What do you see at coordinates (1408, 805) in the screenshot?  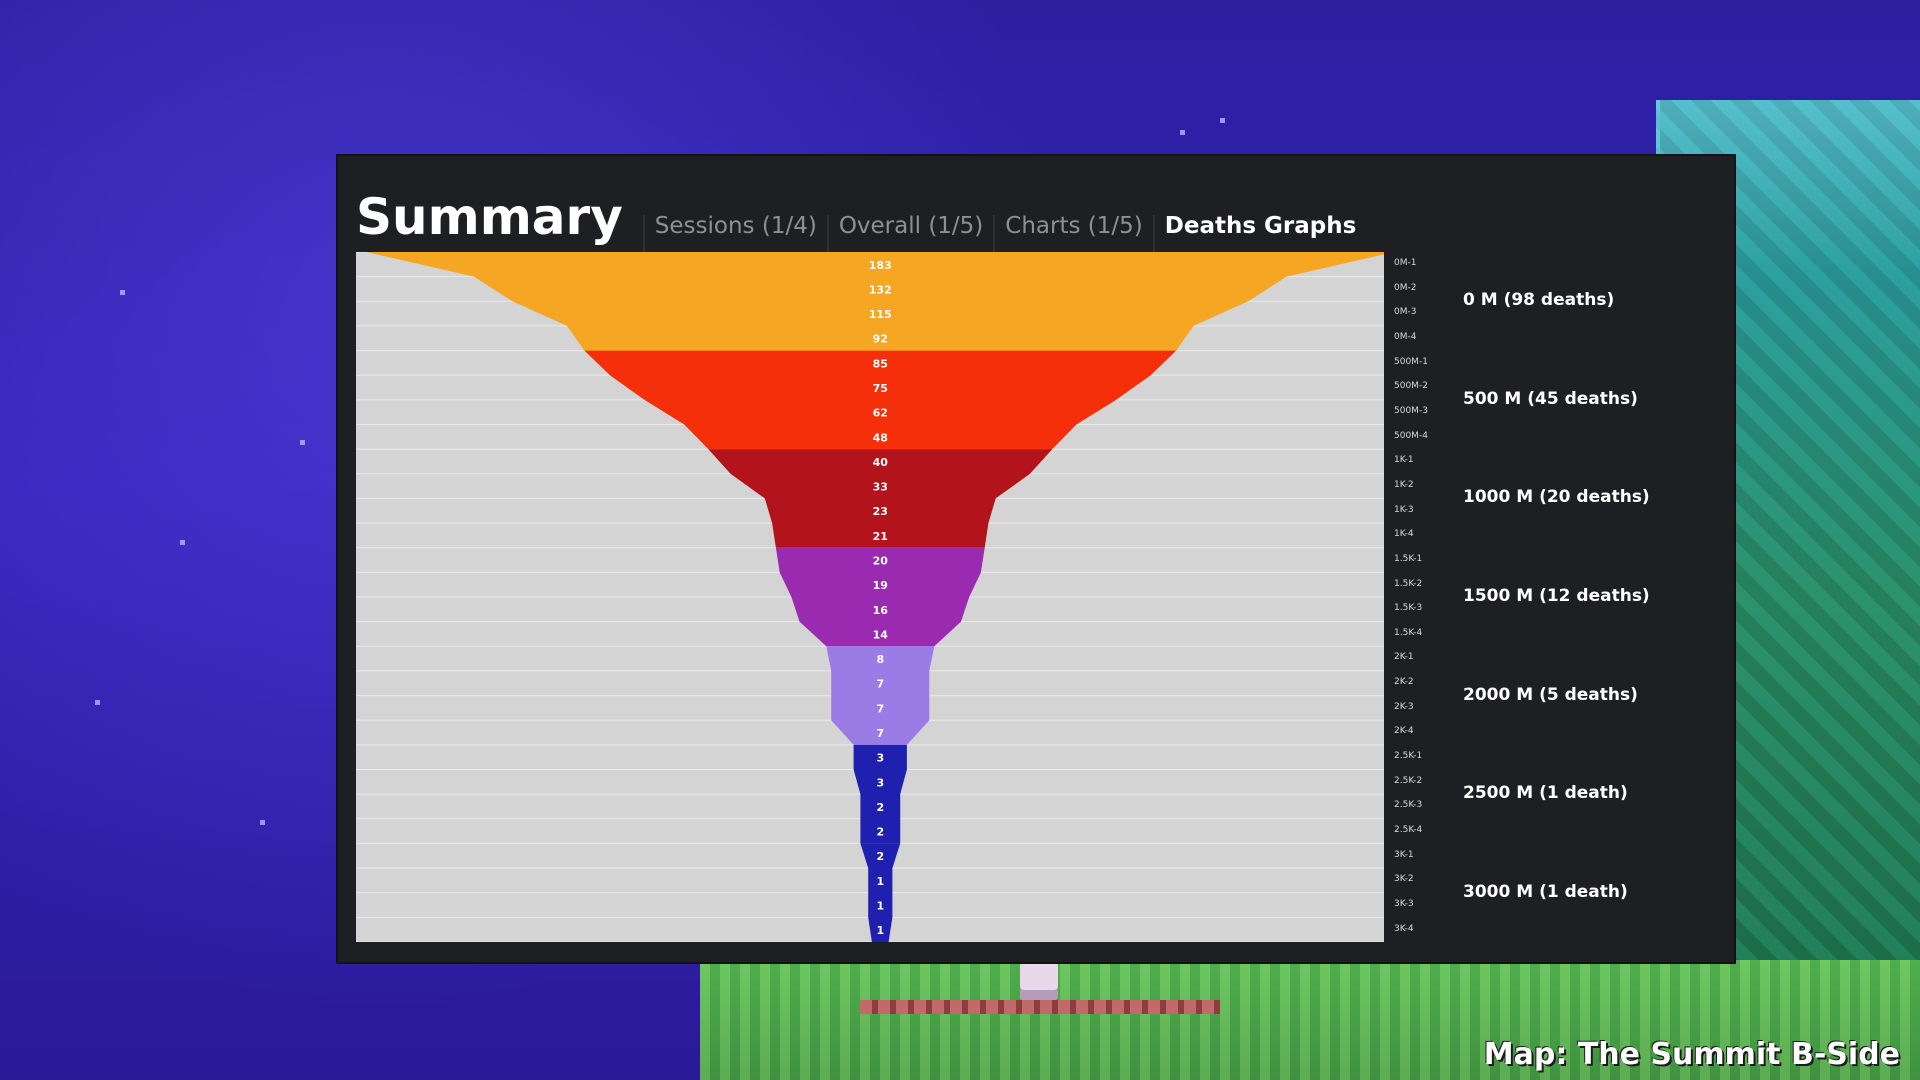 I see `tick-label: 2.5K-3` at bounding box center [1408, 805].